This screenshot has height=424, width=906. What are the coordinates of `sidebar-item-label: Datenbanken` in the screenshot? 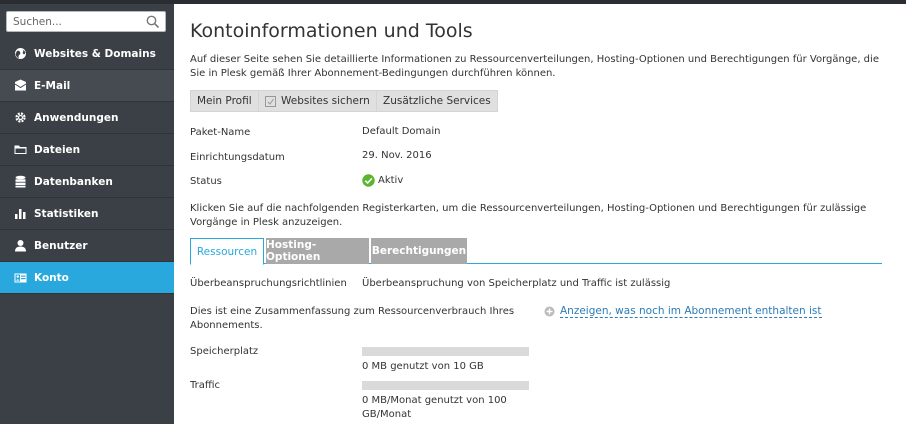 It's located at (73, 181).